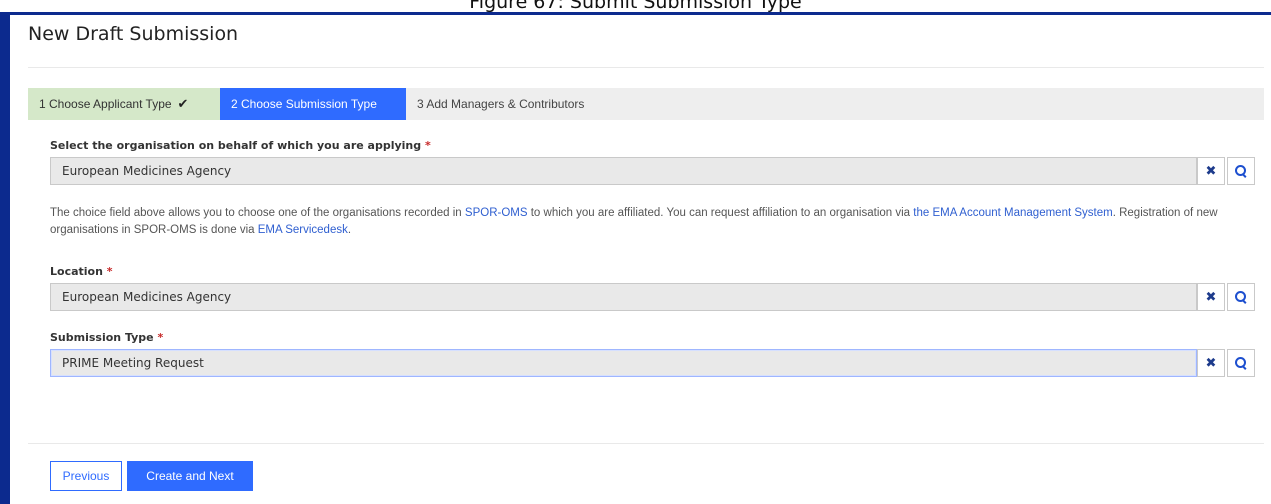 Image resolution: width=1271 pixels, height=504 pixels. Describe the element at coordinates (496, 213) in the screenshot. I see `spor-oms-link: SPOR-OMS` at that location.